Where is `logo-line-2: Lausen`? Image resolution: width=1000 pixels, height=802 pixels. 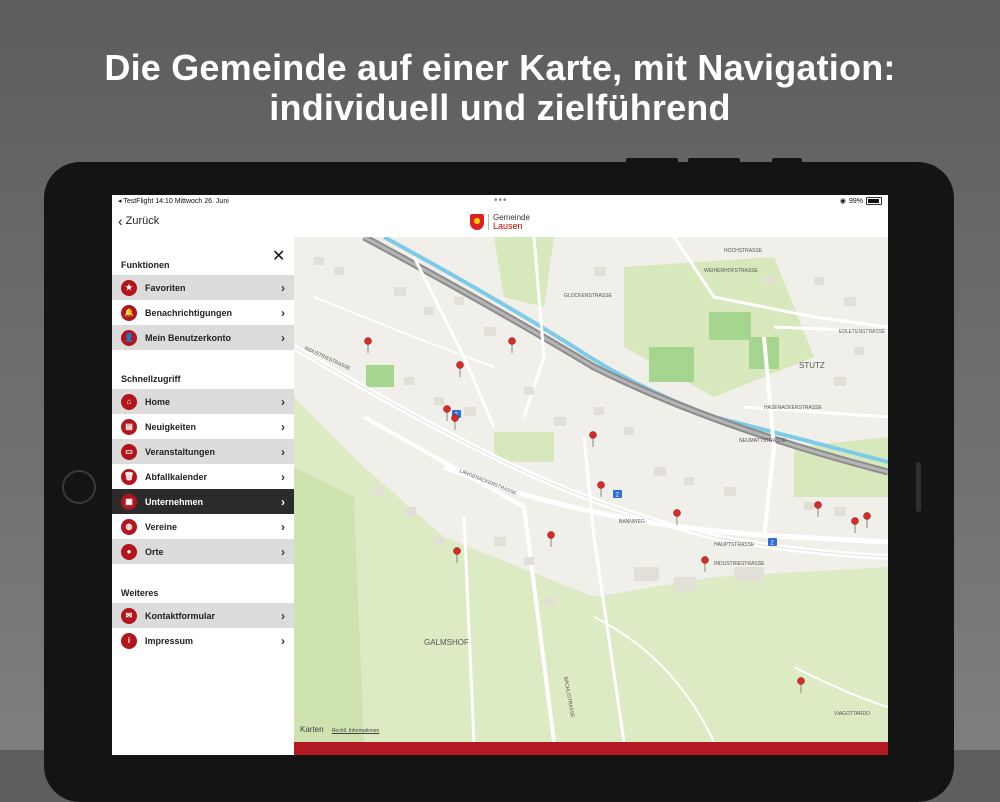
logo-line-2: Lausen is located at coordinates (508, 226).